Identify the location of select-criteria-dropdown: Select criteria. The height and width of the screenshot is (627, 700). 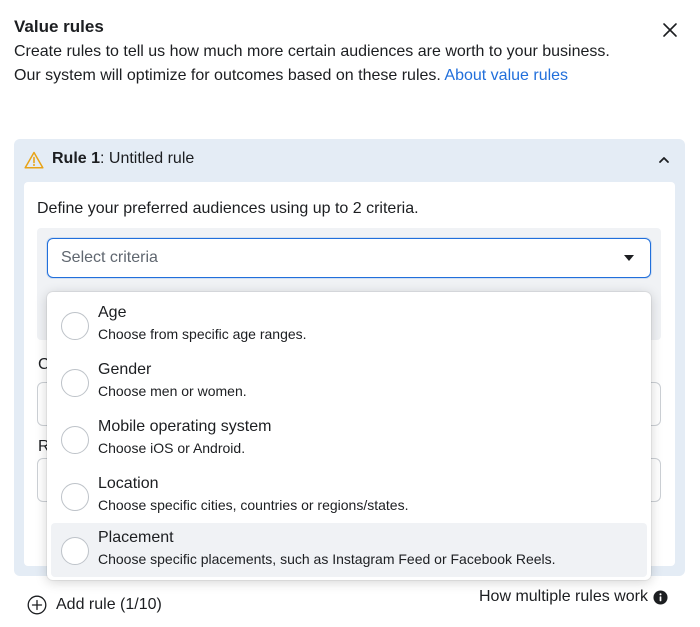
(349, 258).